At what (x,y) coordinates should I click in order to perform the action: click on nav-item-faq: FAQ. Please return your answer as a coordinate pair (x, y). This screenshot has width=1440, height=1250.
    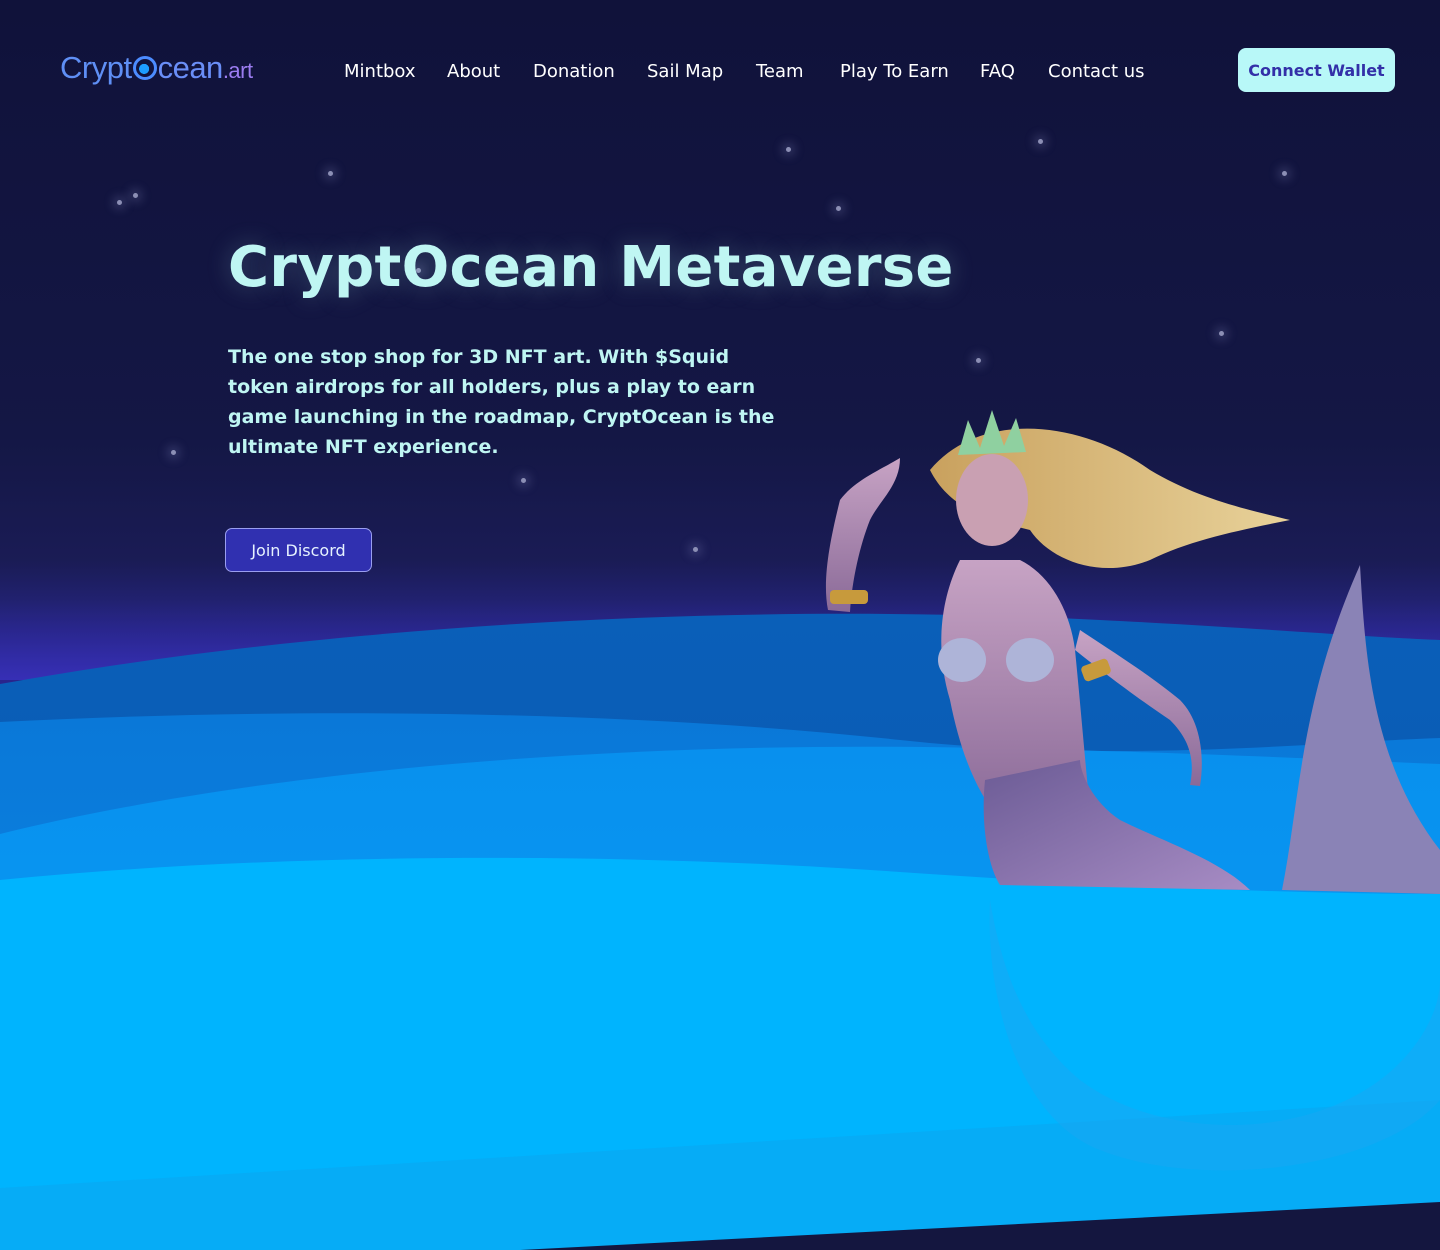
    Looking at the image, I should click on (997, 72).